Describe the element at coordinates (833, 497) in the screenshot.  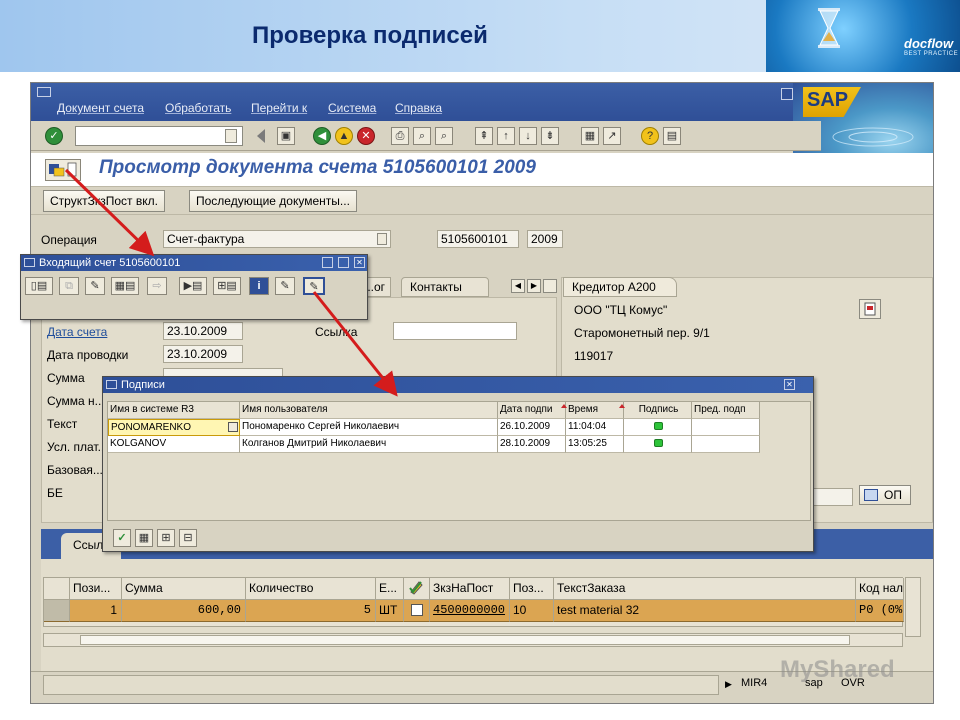
I see `business-area-field` at that location.